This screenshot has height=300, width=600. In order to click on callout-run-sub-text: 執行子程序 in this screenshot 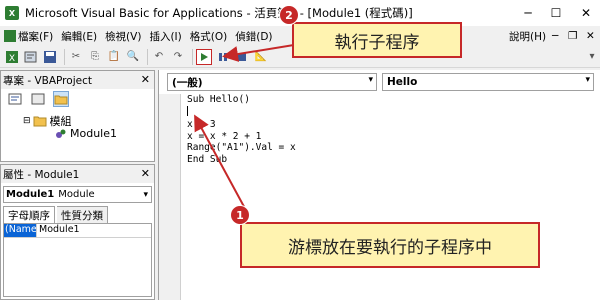, I will do `click(377, 42)`.